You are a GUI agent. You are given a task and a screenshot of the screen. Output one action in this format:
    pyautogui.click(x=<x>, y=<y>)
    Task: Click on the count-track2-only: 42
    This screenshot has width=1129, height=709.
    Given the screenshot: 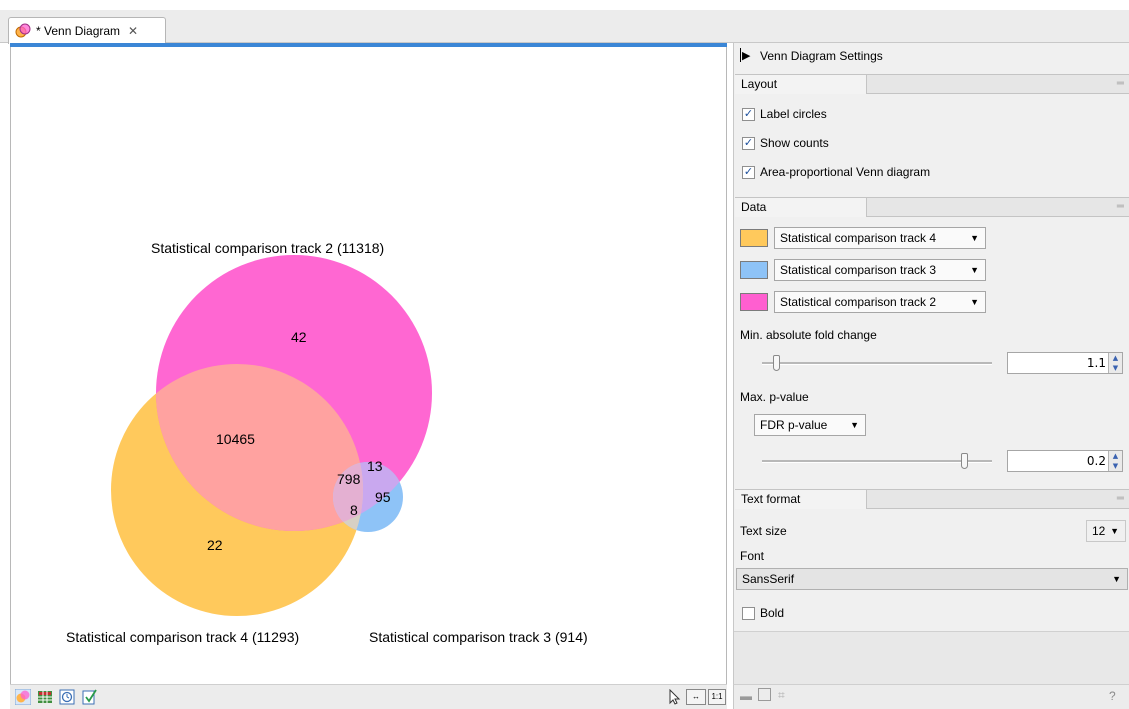 What is the action you would take?
    pyautogui.click(x=299, y=337)
    